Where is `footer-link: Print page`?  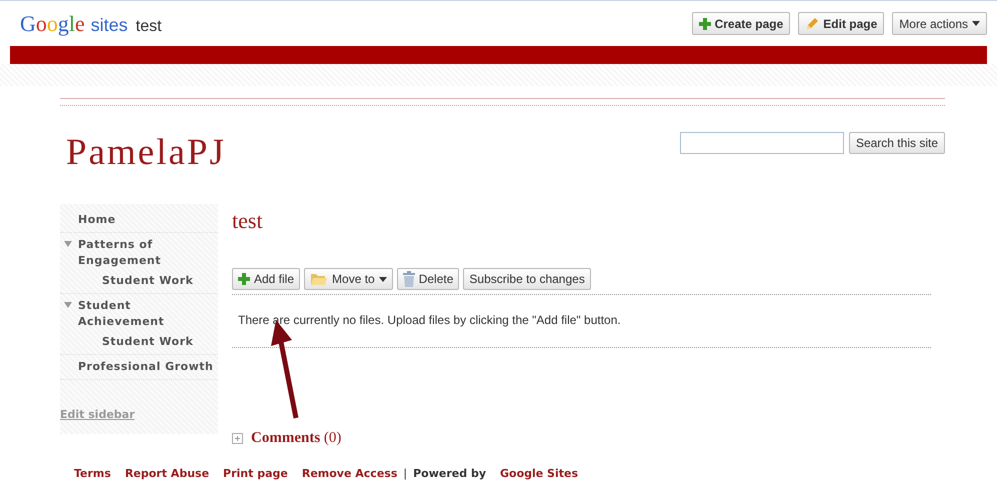 footer-link: Print page is located at coordinates (255, 473).